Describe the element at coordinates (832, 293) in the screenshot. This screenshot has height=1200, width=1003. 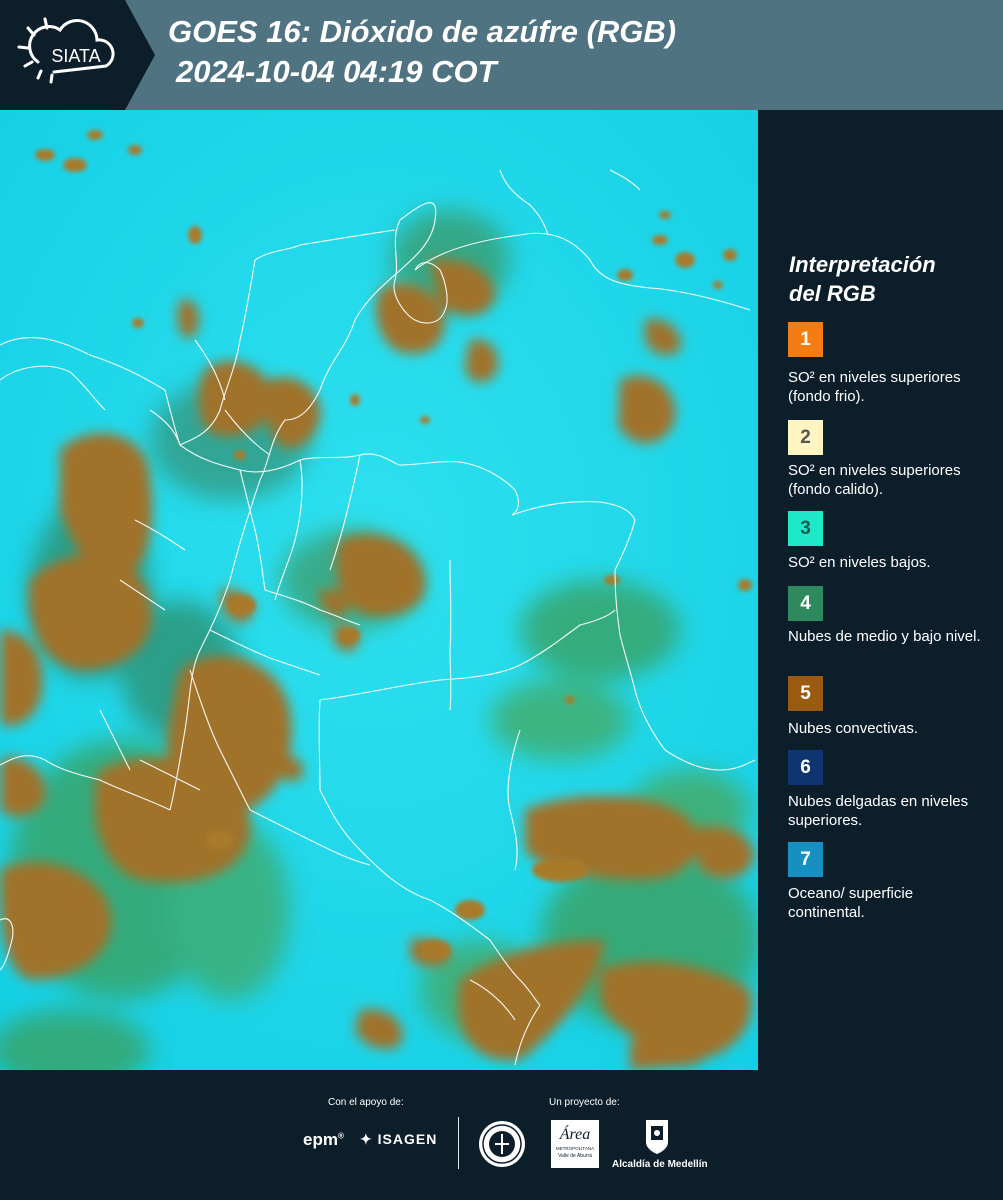
I see `legend-title-line2: del RGB` at that location.